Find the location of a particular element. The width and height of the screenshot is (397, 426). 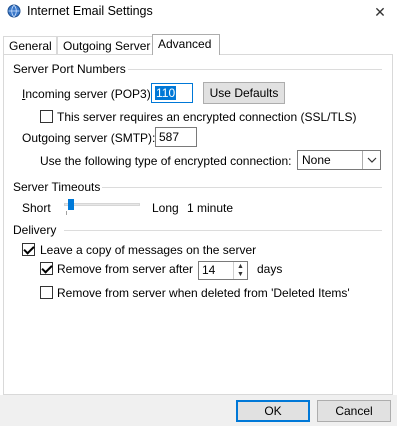

outgoing-server-label: Outgoing server (SMTP): is located at coordinates (89, 138).